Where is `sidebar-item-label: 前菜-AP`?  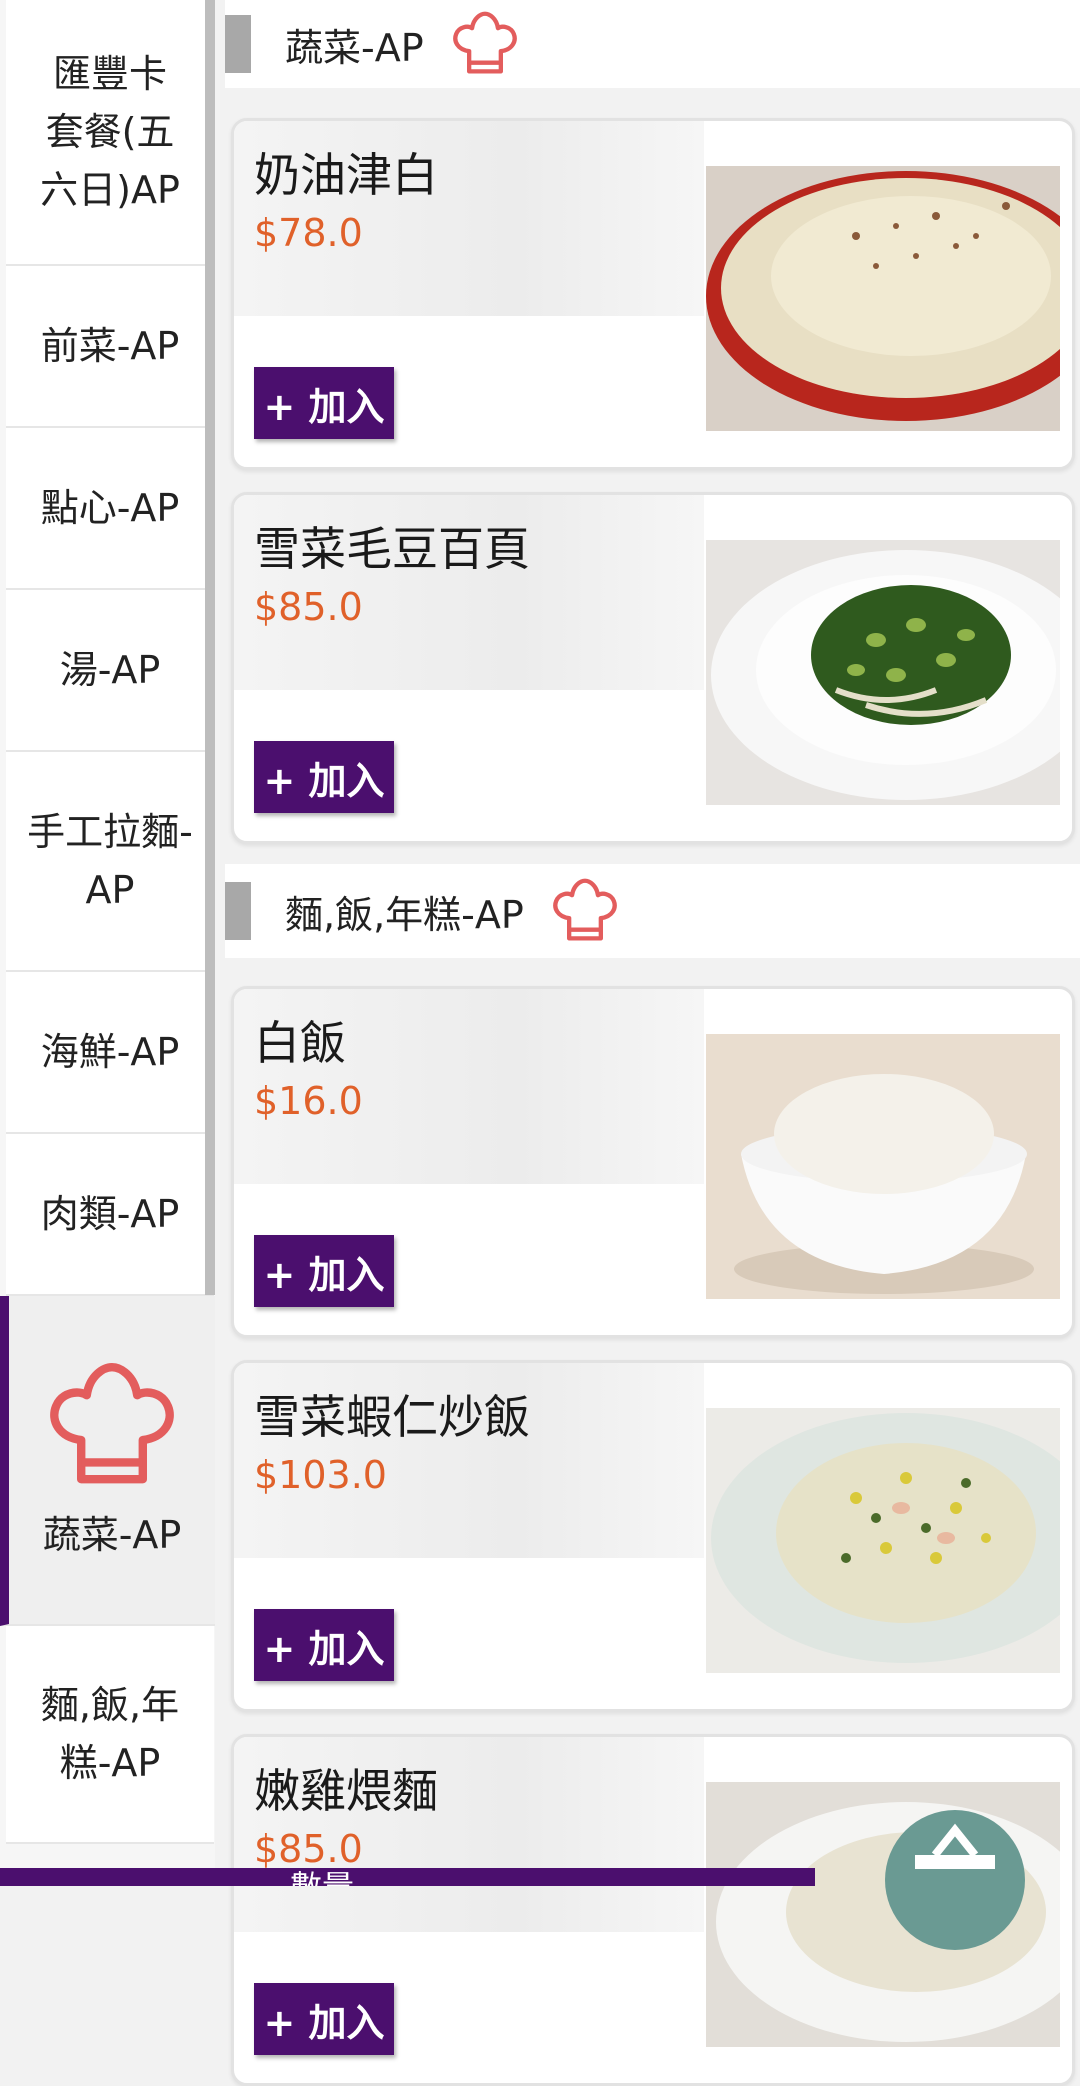
sidebar-item-label: 前菜-AP is located at coordinates (110, 346).